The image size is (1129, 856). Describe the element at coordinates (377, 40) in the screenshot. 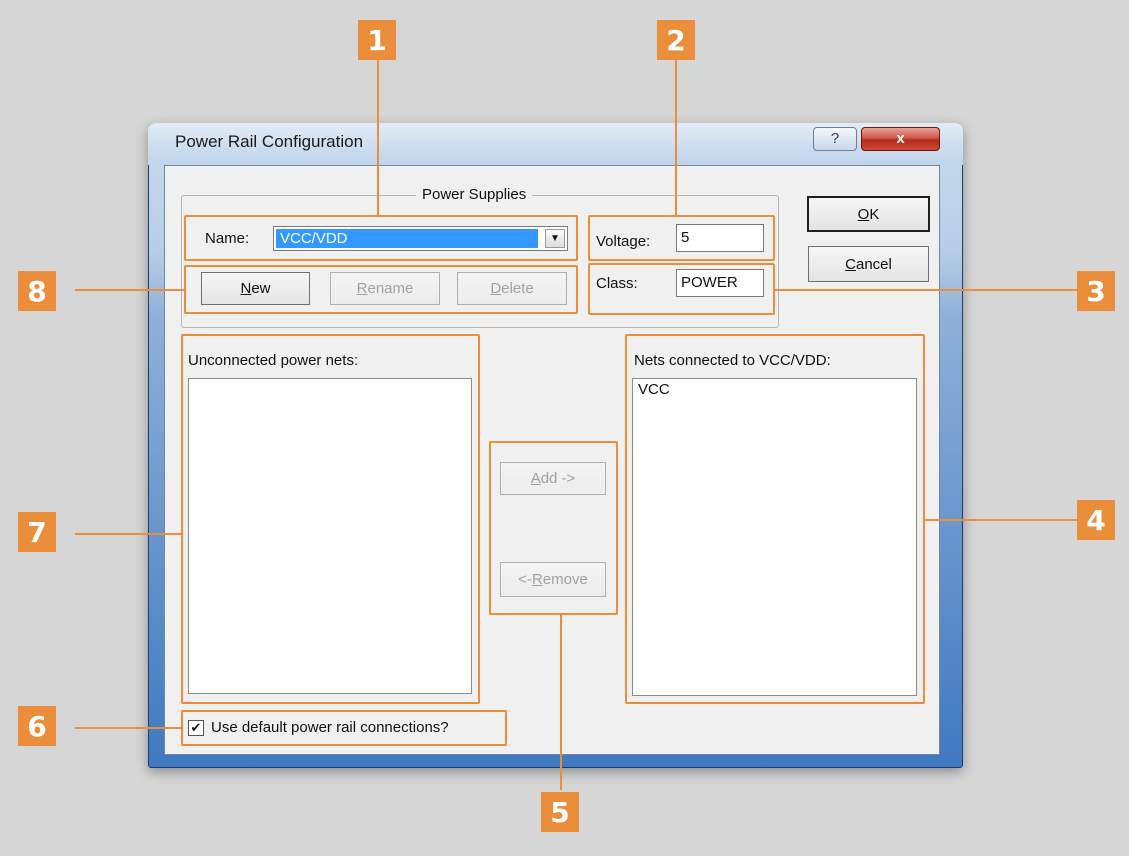

I see `callout-marker-1: 1` at that location.